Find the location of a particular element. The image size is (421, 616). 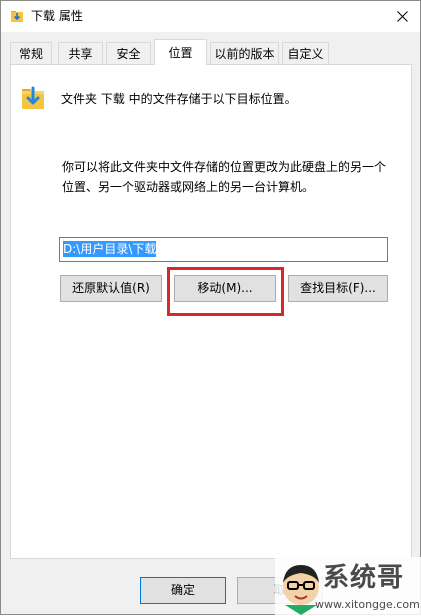

tab-location: 位置 is located at coordinates (180, 52).